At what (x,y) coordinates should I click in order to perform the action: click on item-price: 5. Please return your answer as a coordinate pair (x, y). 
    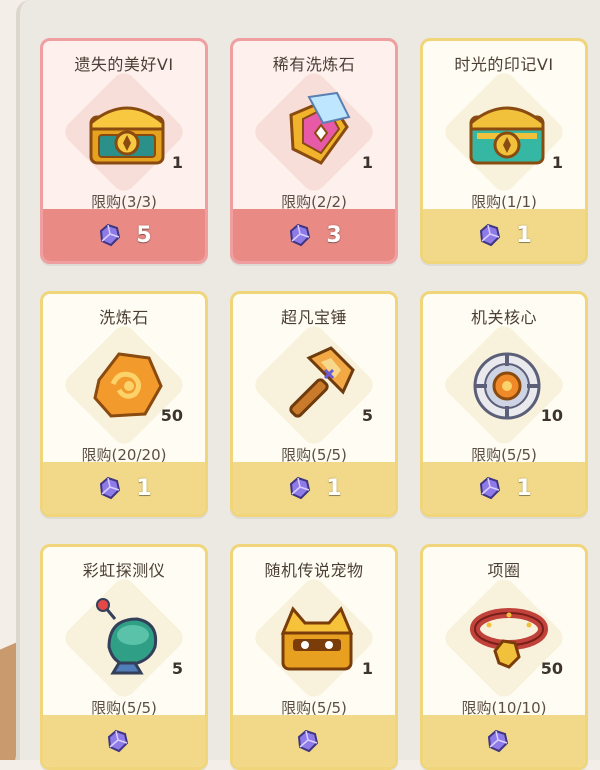
    Looking at the image, I should click on (144, 235).